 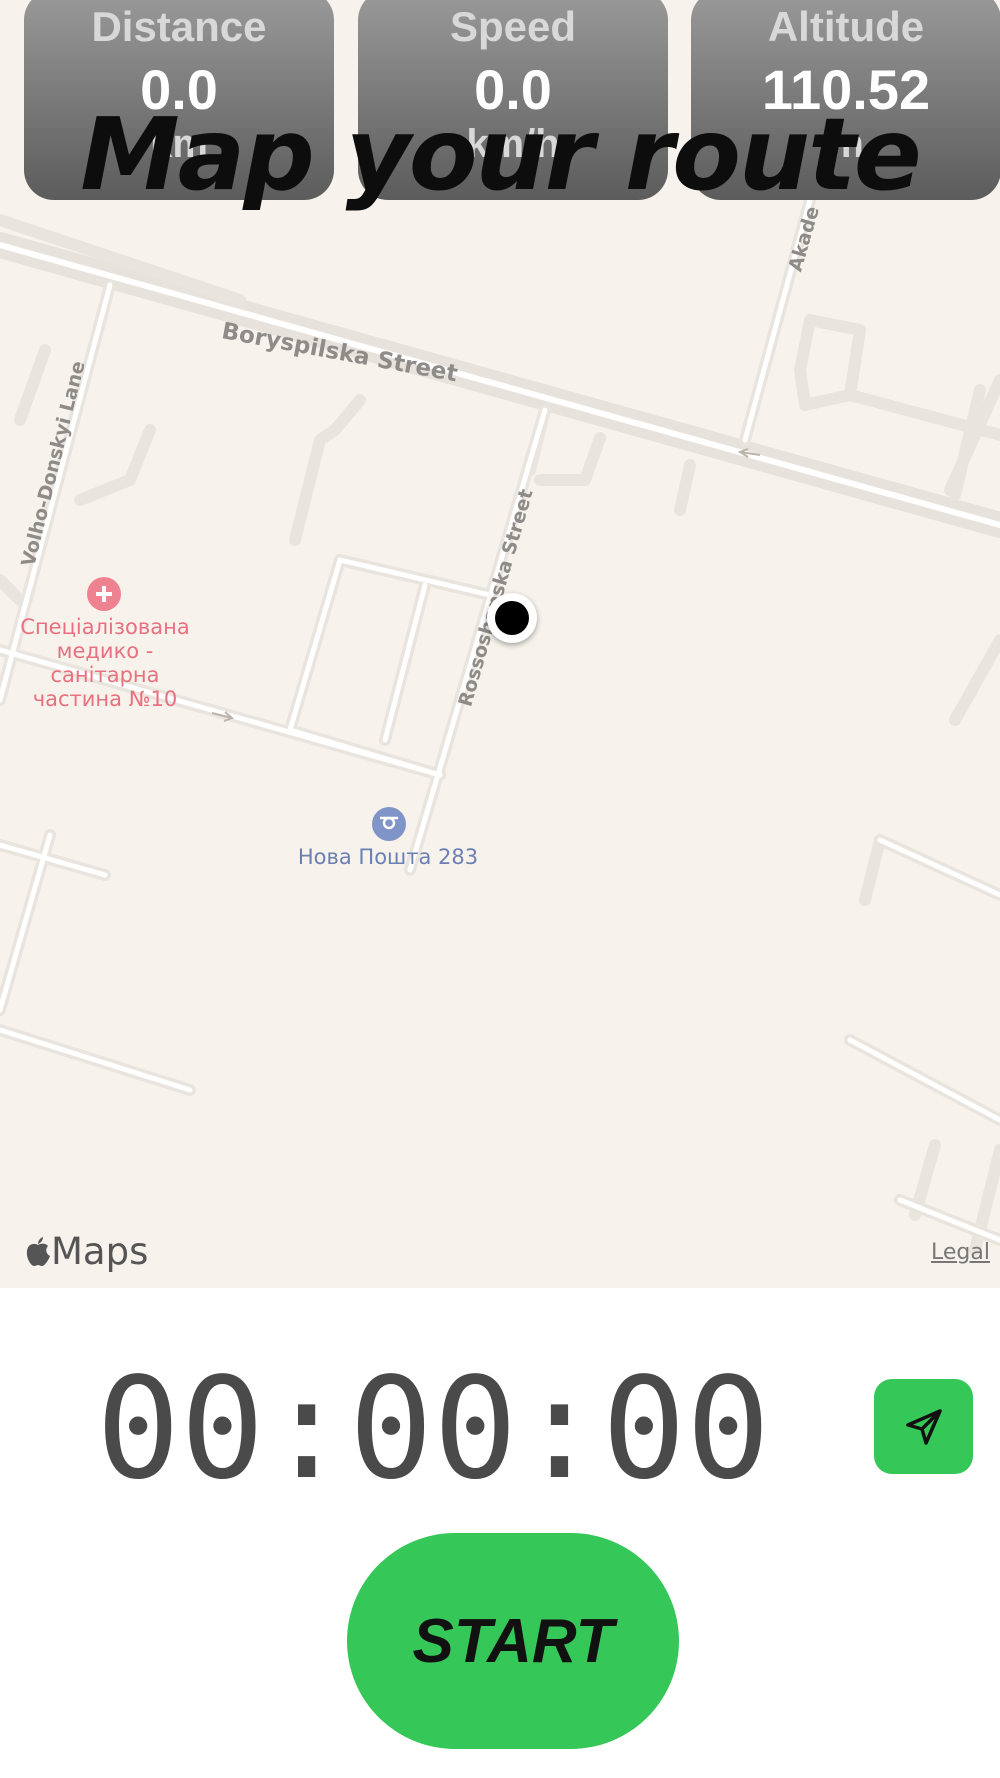 I want to click on medical-cross-icon, so click(x=104, y=594).